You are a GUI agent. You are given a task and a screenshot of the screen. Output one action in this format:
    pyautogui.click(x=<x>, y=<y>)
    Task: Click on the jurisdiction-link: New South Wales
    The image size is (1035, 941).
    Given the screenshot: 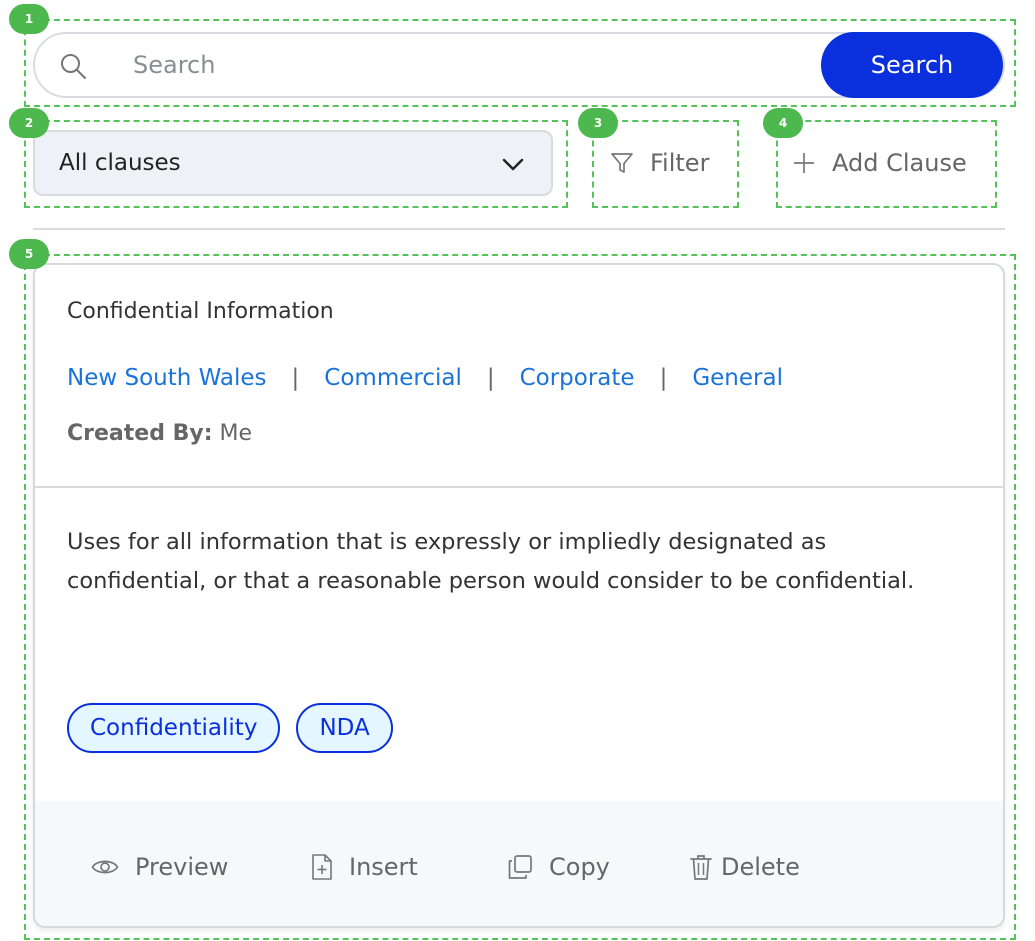 What is the action you would take?
    pyautogui.click(x=167, y=378)
    